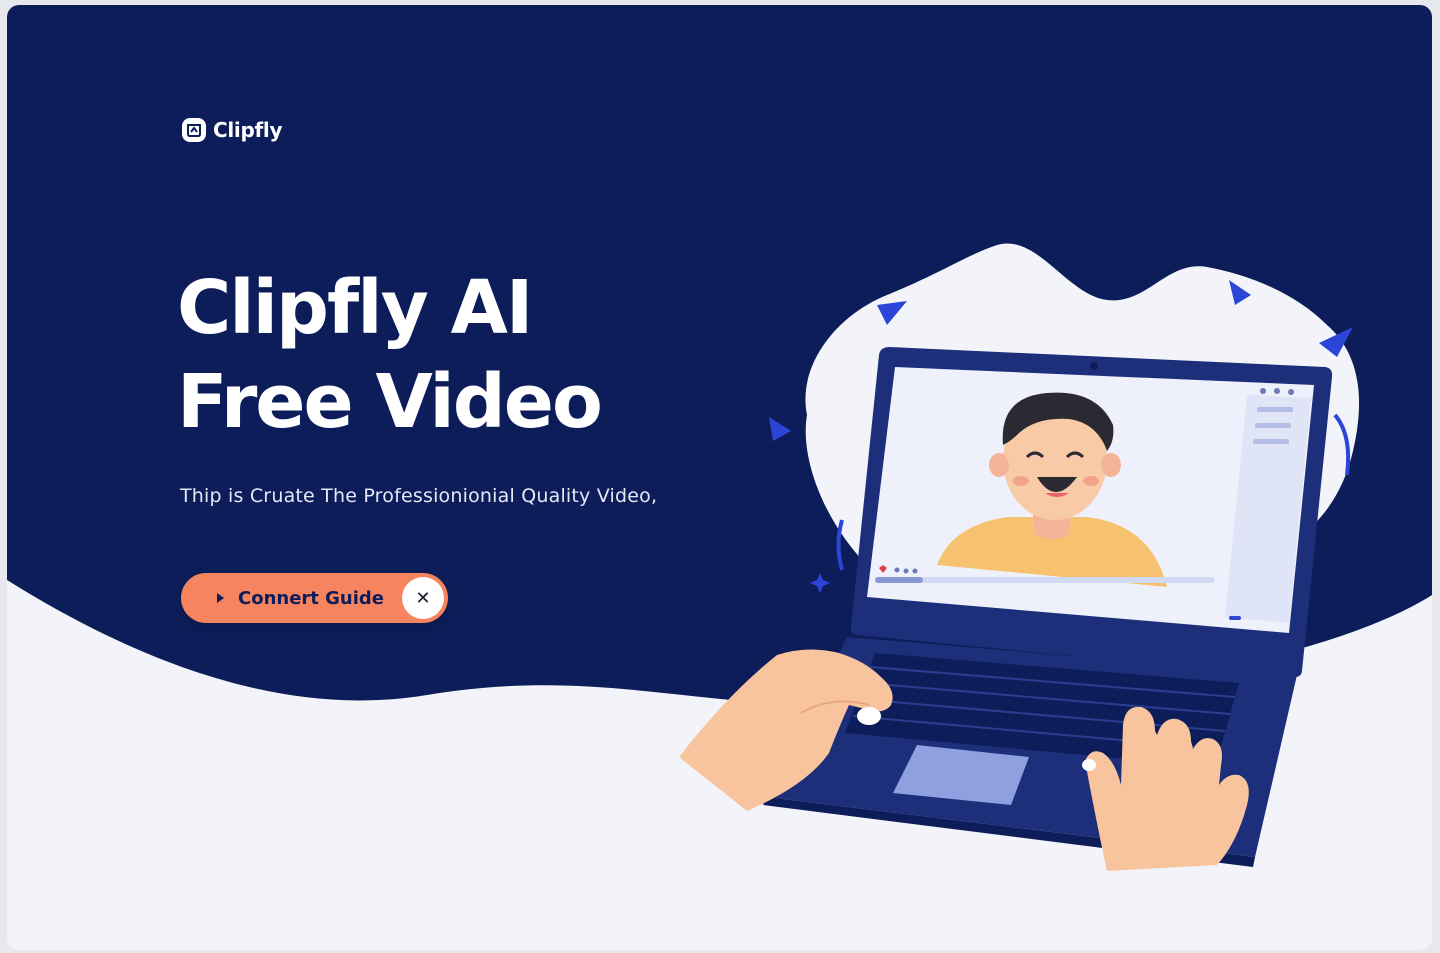 This screenshot has height=953, width=1440. I want to click on title-line-1: Clipfly AI, so click(355, 308).